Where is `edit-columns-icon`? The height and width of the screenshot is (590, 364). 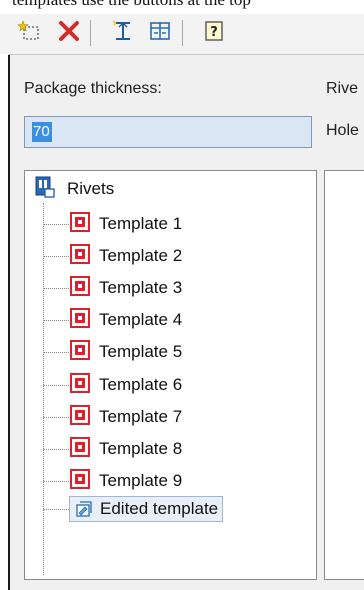
edit-columns-icon is located at coordinates (160, 33).